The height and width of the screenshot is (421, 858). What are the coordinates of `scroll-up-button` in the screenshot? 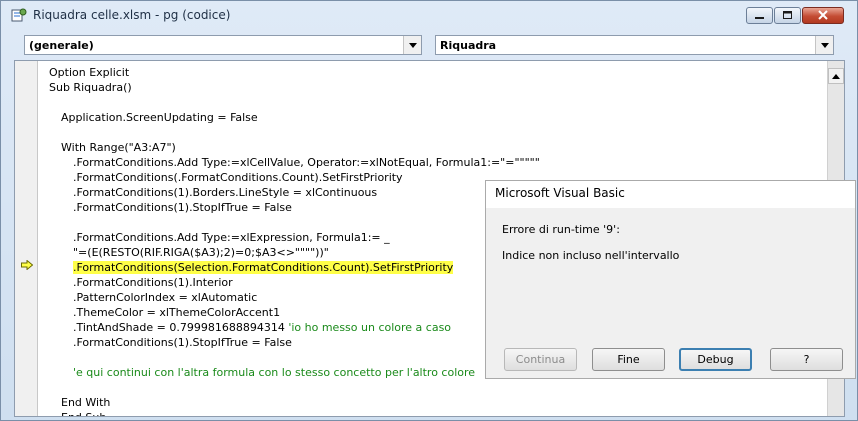 It's located at (836, 76).